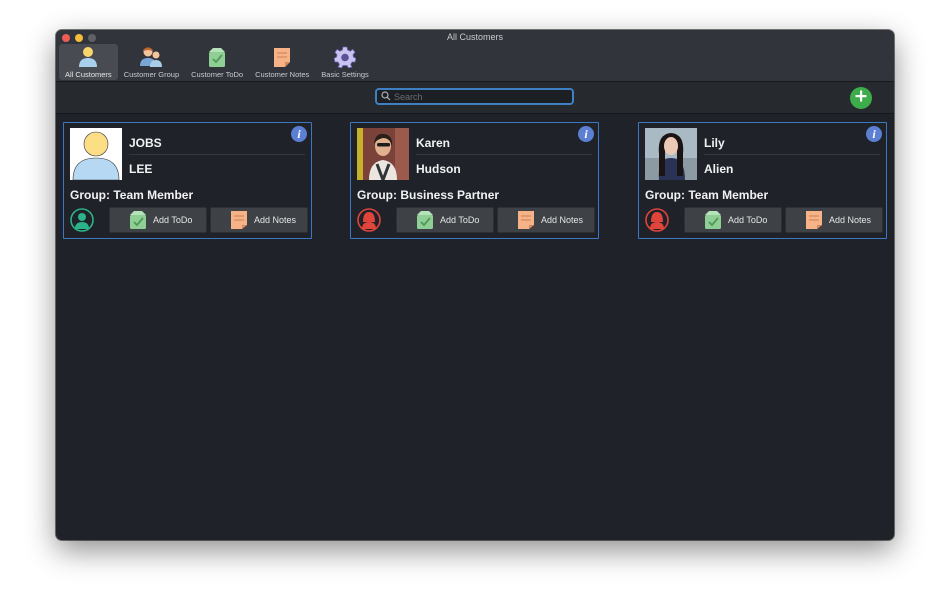 The width and height of the screenshot is (950, 594). Describe the element at coordinates (428, 195) in the screenshot. I see `customer-group: Group: Business Partner` at that location.